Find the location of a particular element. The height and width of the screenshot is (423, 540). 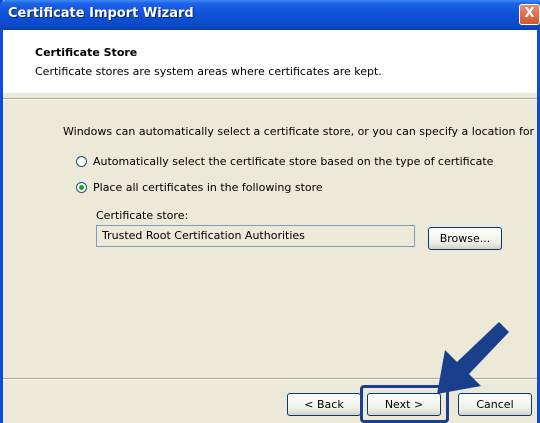

page-title: Certificate Store is located at coordinates (86, 52).